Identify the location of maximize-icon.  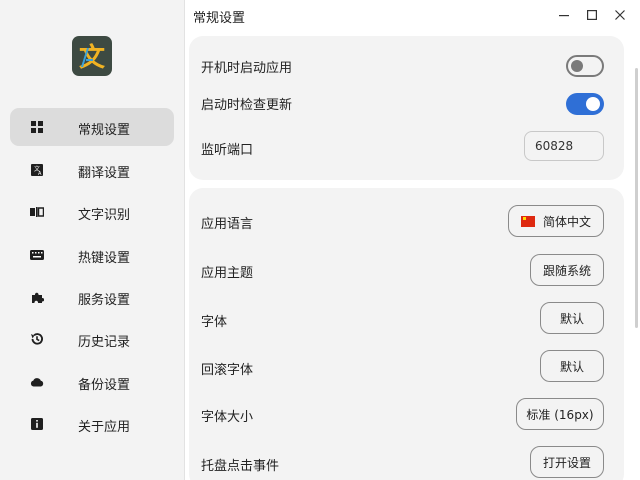
(592, 15).